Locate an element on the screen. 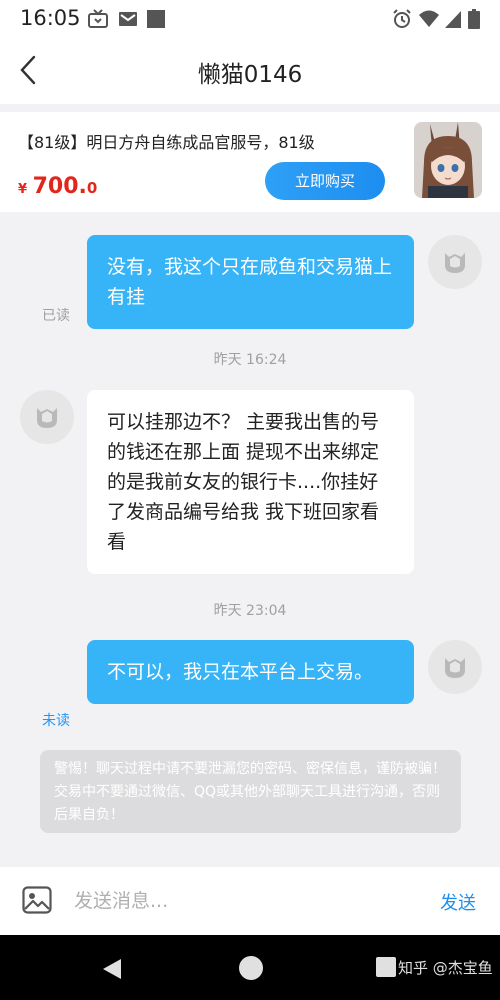 The height and width of the screenshot is (1000, 500). wifi-icon is located at coordinates (429, 18).